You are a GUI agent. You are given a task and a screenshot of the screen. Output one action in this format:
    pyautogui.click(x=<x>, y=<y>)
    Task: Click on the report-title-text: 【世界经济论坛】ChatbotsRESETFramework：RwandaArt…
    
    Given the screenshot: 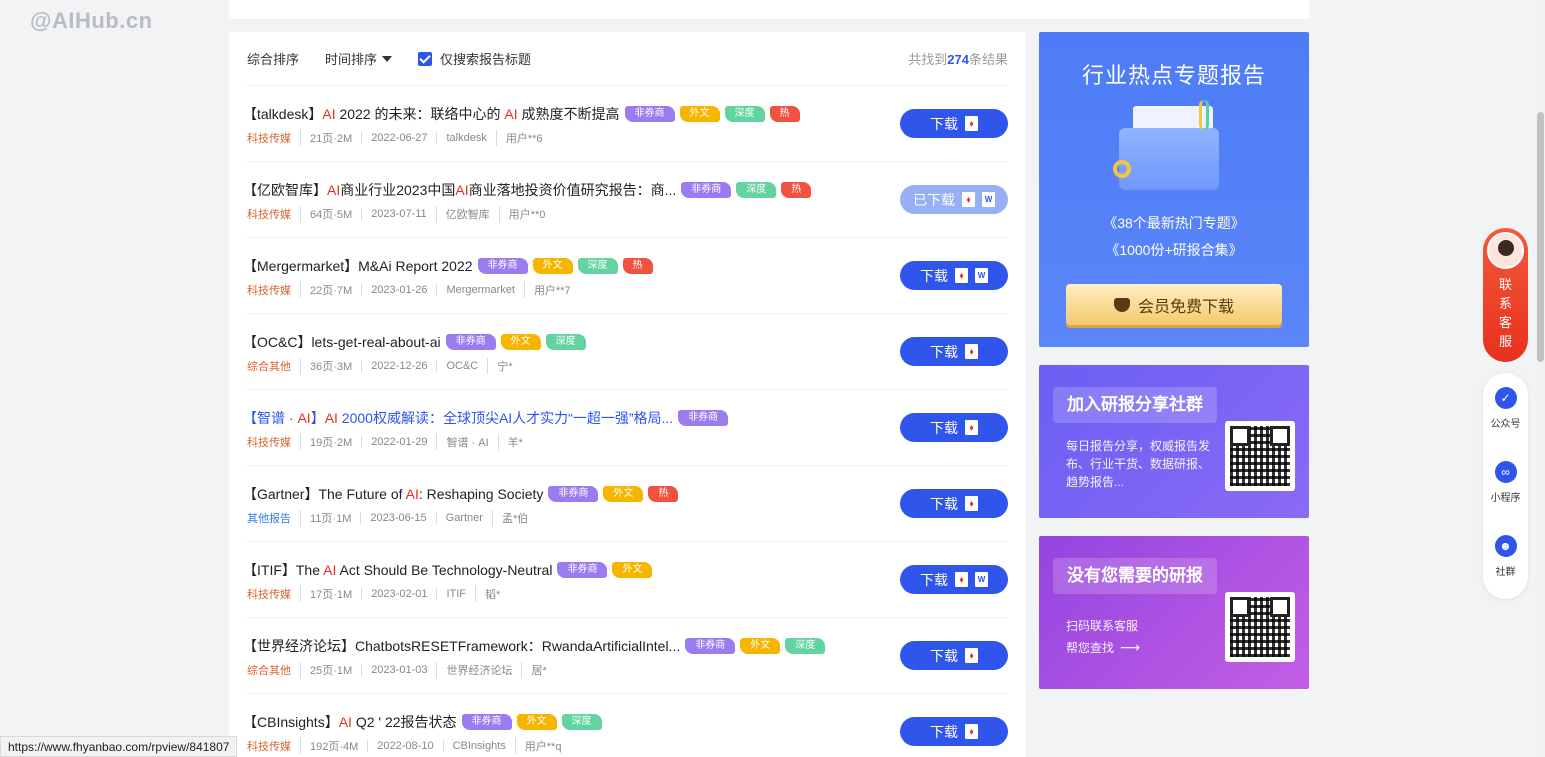 What is the action you would take?
    pyautogui.click(x=461, y=646)
    